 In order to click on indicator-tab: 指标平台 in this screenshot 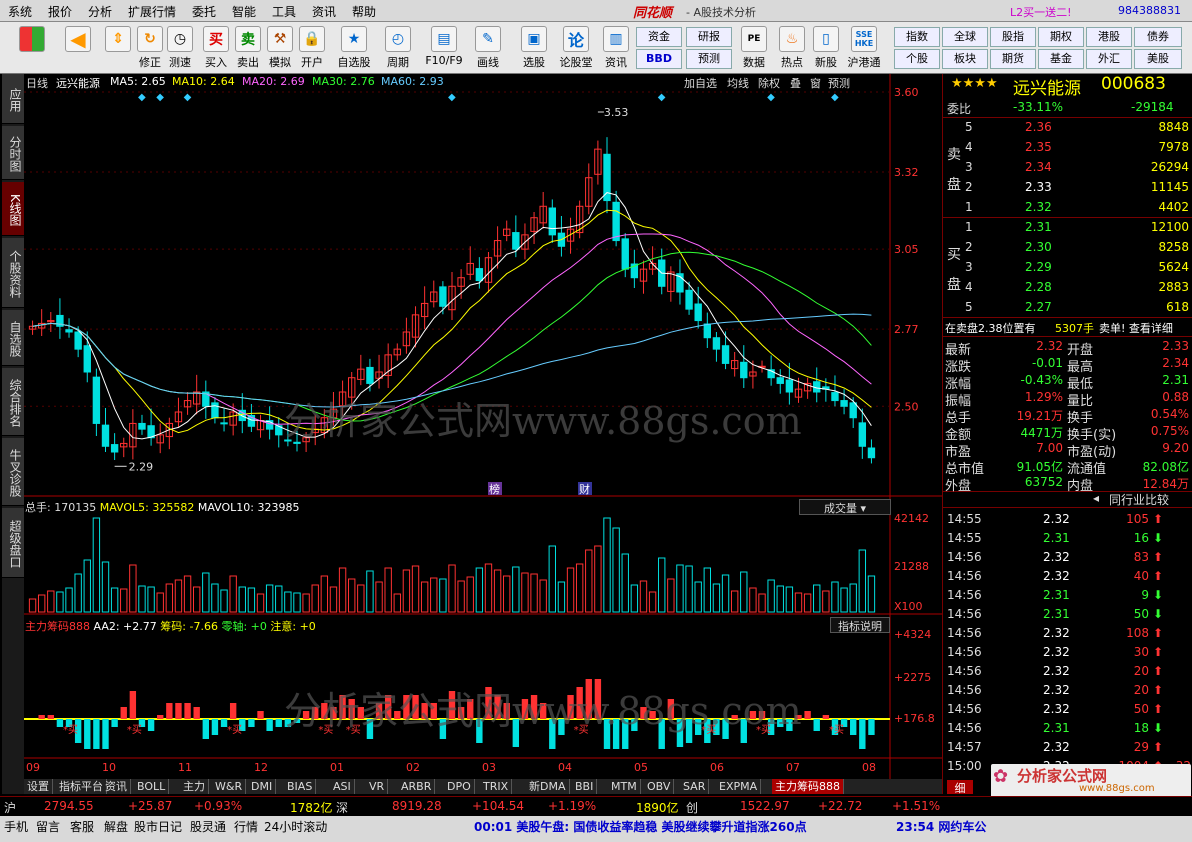, I will do `click(81, 786)`.